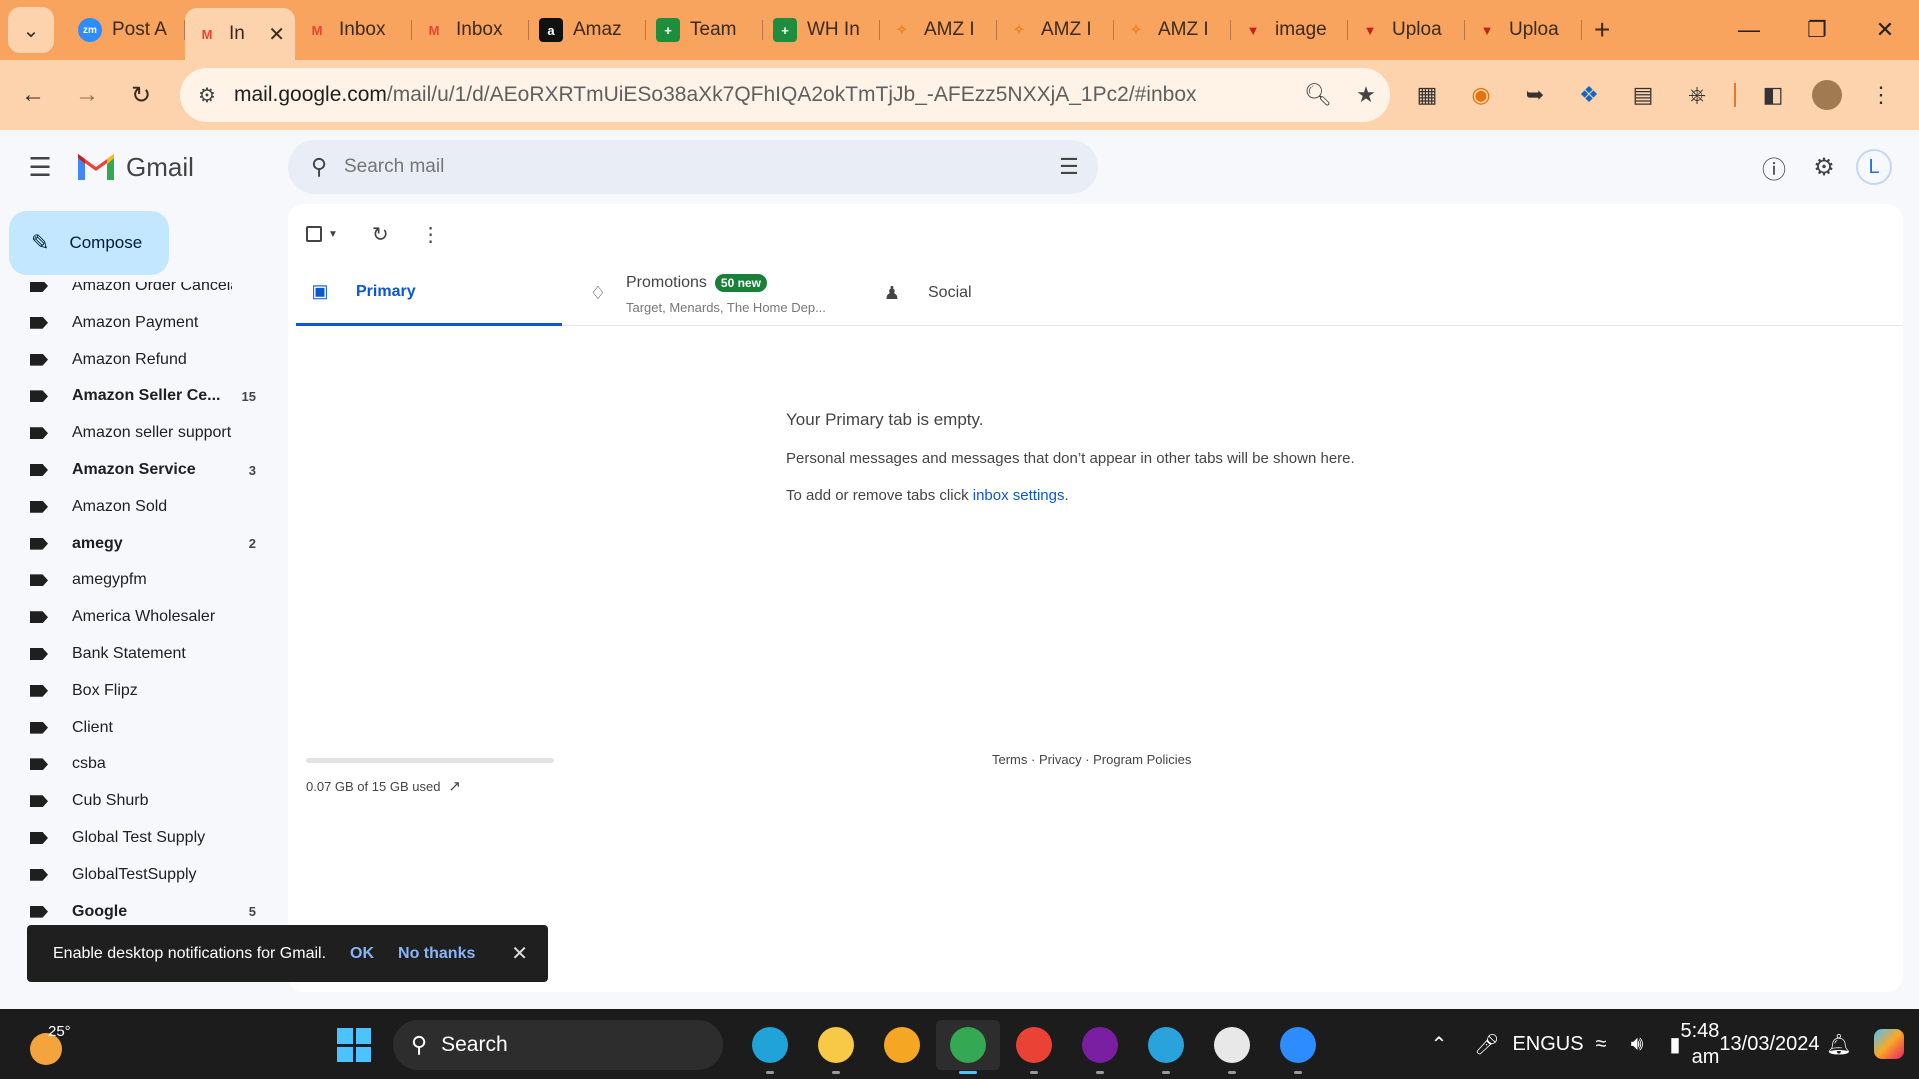 Image resolution: width=1919 pixels, height=1079 pixels. I want to click on profile-avatar, so click(1827, 95).